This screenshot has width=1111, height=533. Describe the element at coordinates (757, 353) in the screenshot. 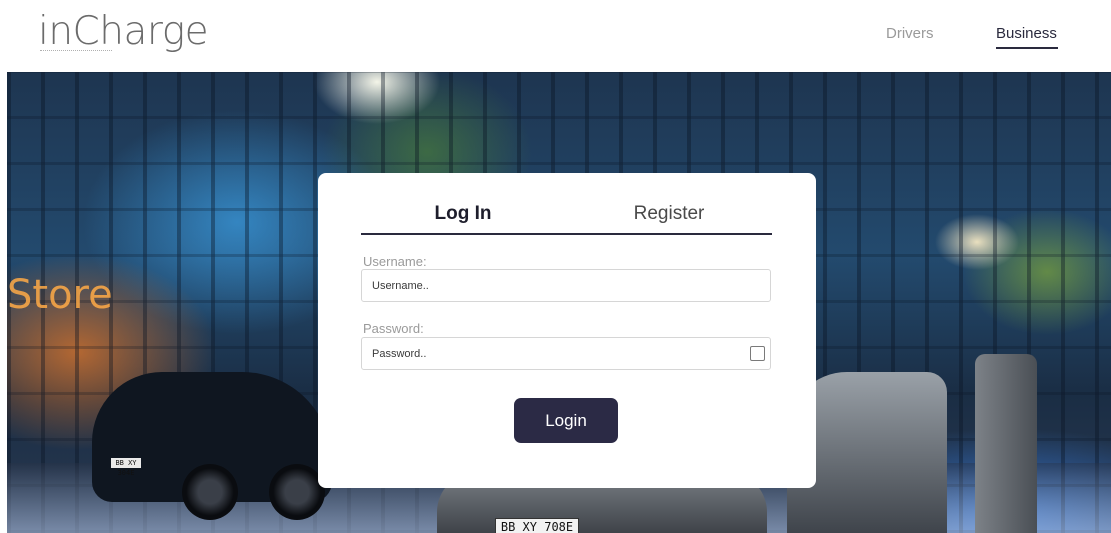

I see `checkbox-square-icon` at that location.